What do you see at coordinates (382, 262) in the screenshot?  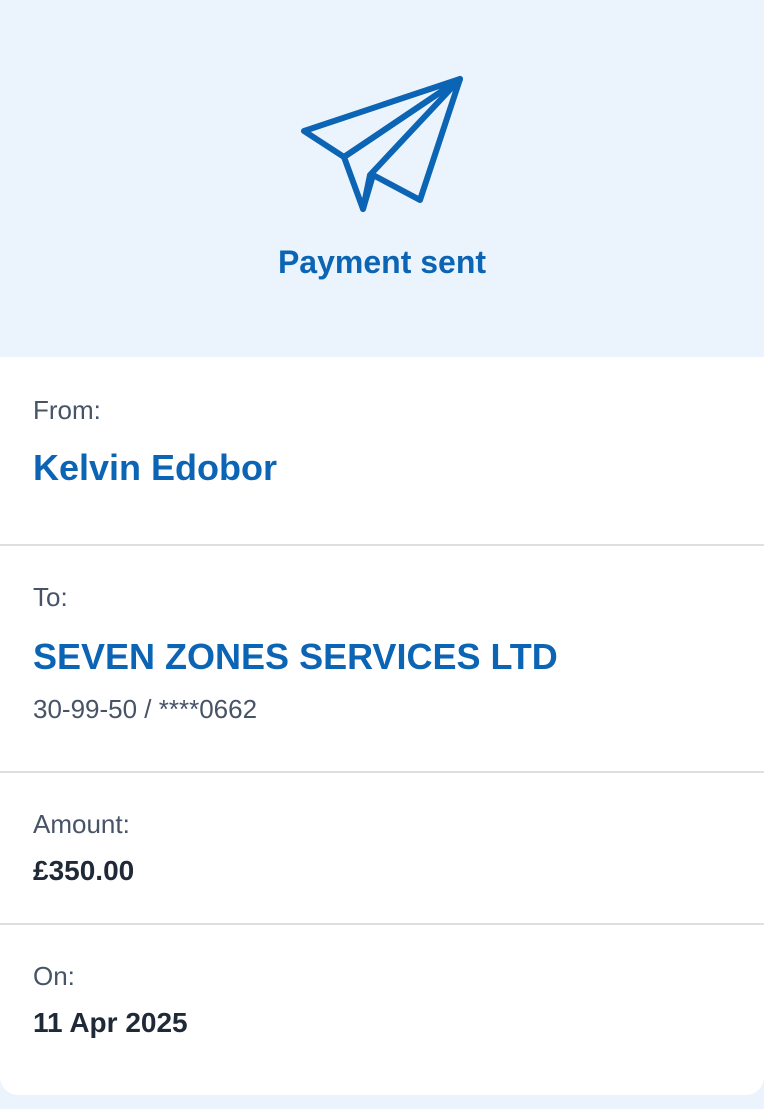 I see `payment-status-title: Payment sent` at bounding box center [382, 262].